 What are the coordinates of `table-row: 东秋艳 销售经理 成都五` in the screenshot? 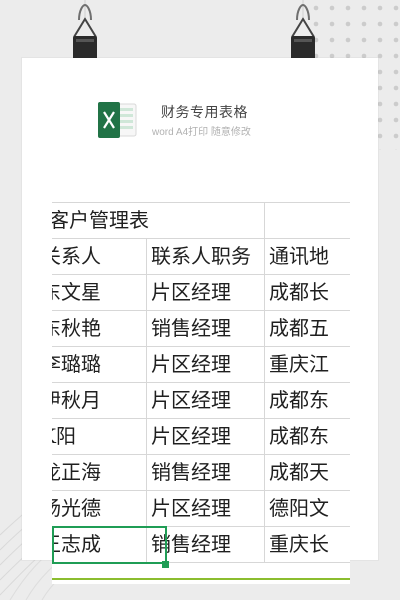 It's located at (201, 328).